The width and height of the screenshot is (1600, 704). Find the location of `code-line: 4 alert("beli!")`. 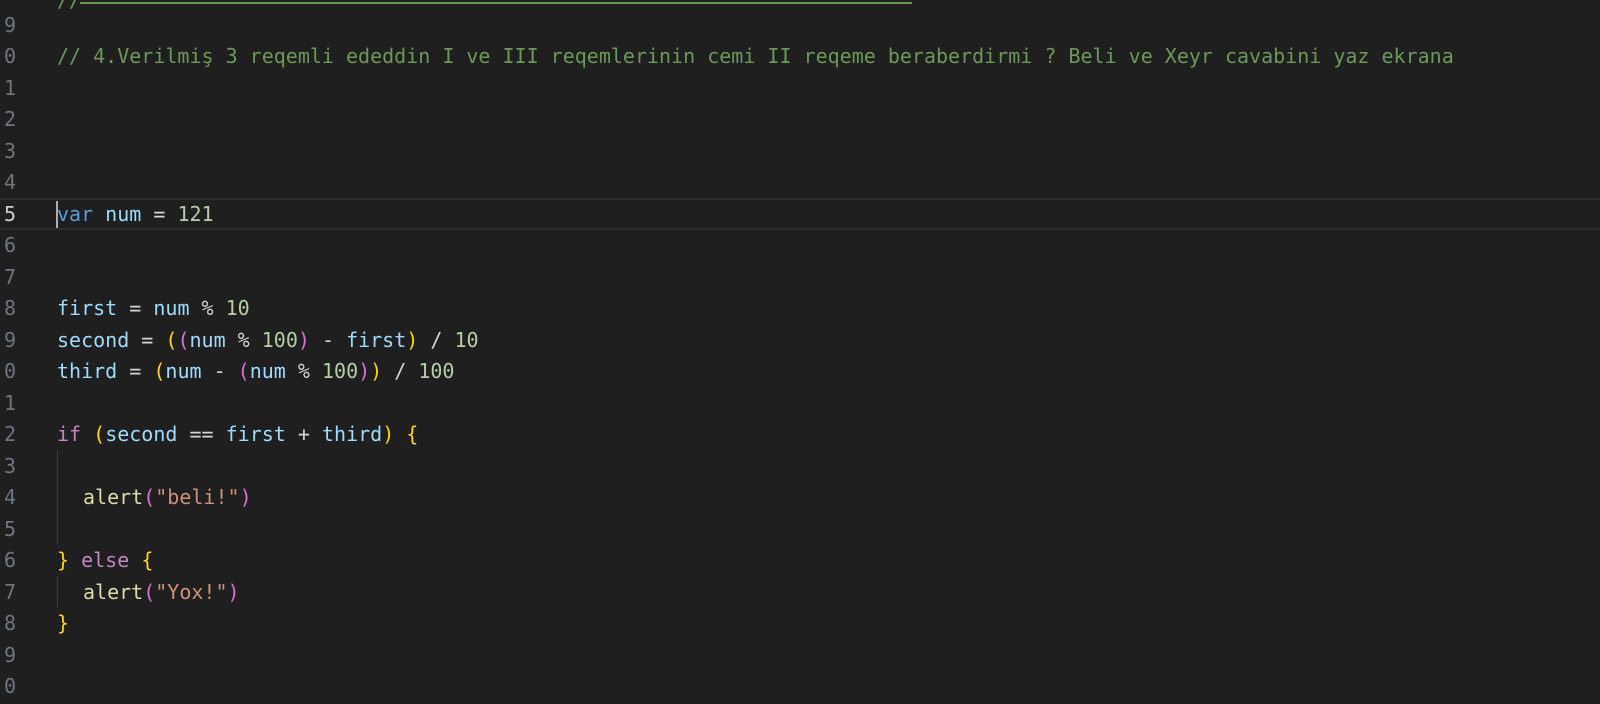

code-line: 4 alert("beli!") is located at coordinates (800, 497).